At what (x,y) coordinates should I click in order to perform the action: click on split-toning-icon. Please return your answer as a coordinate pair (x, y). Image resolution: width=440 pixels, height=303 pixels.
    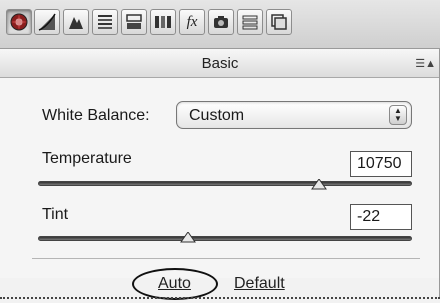
    Looking at the image, I should click on (134, 22).